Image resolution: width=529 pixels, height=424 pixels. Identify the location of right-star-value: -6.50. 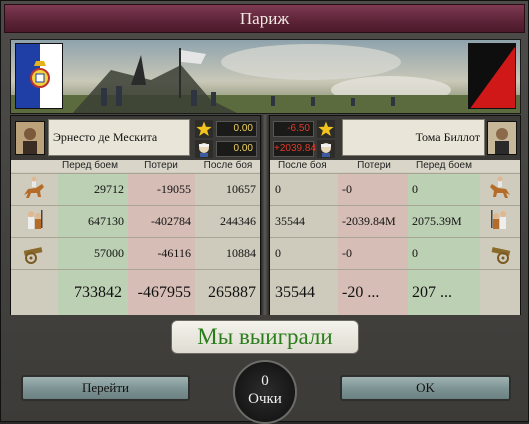
(293, 129).